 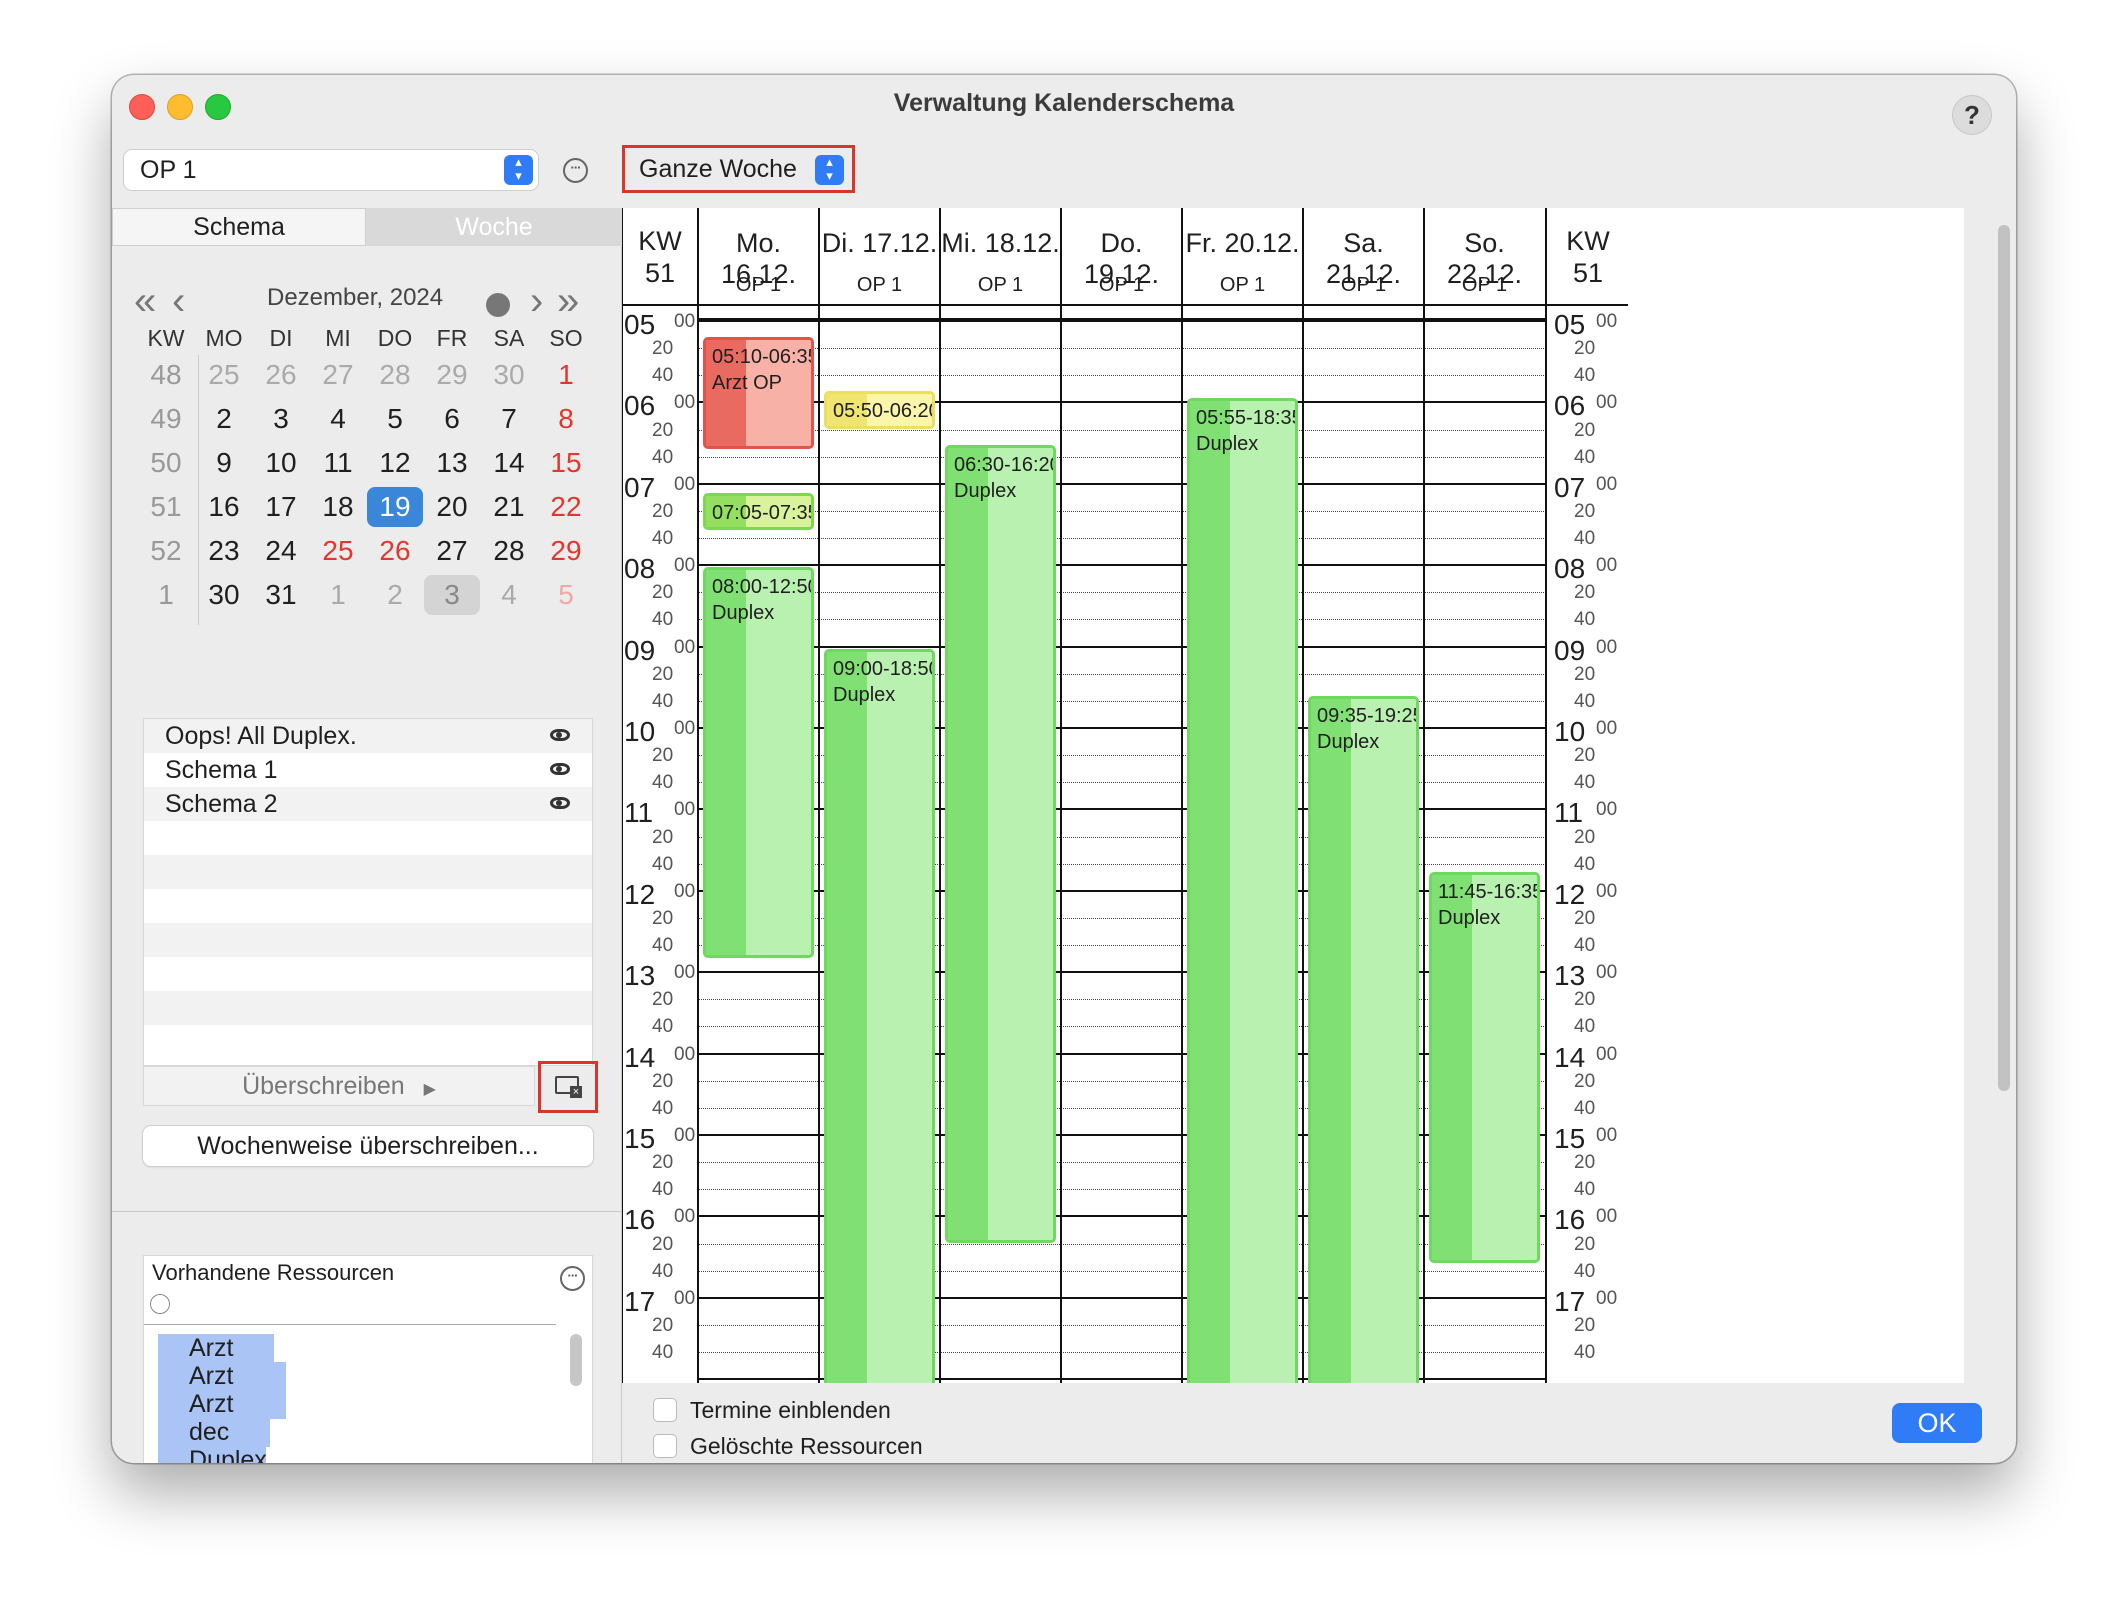 What do you see at coordinates (214, 1440) in the screenshot?
I see `resource-item: dec OP` at bounding box center [214, 1440].